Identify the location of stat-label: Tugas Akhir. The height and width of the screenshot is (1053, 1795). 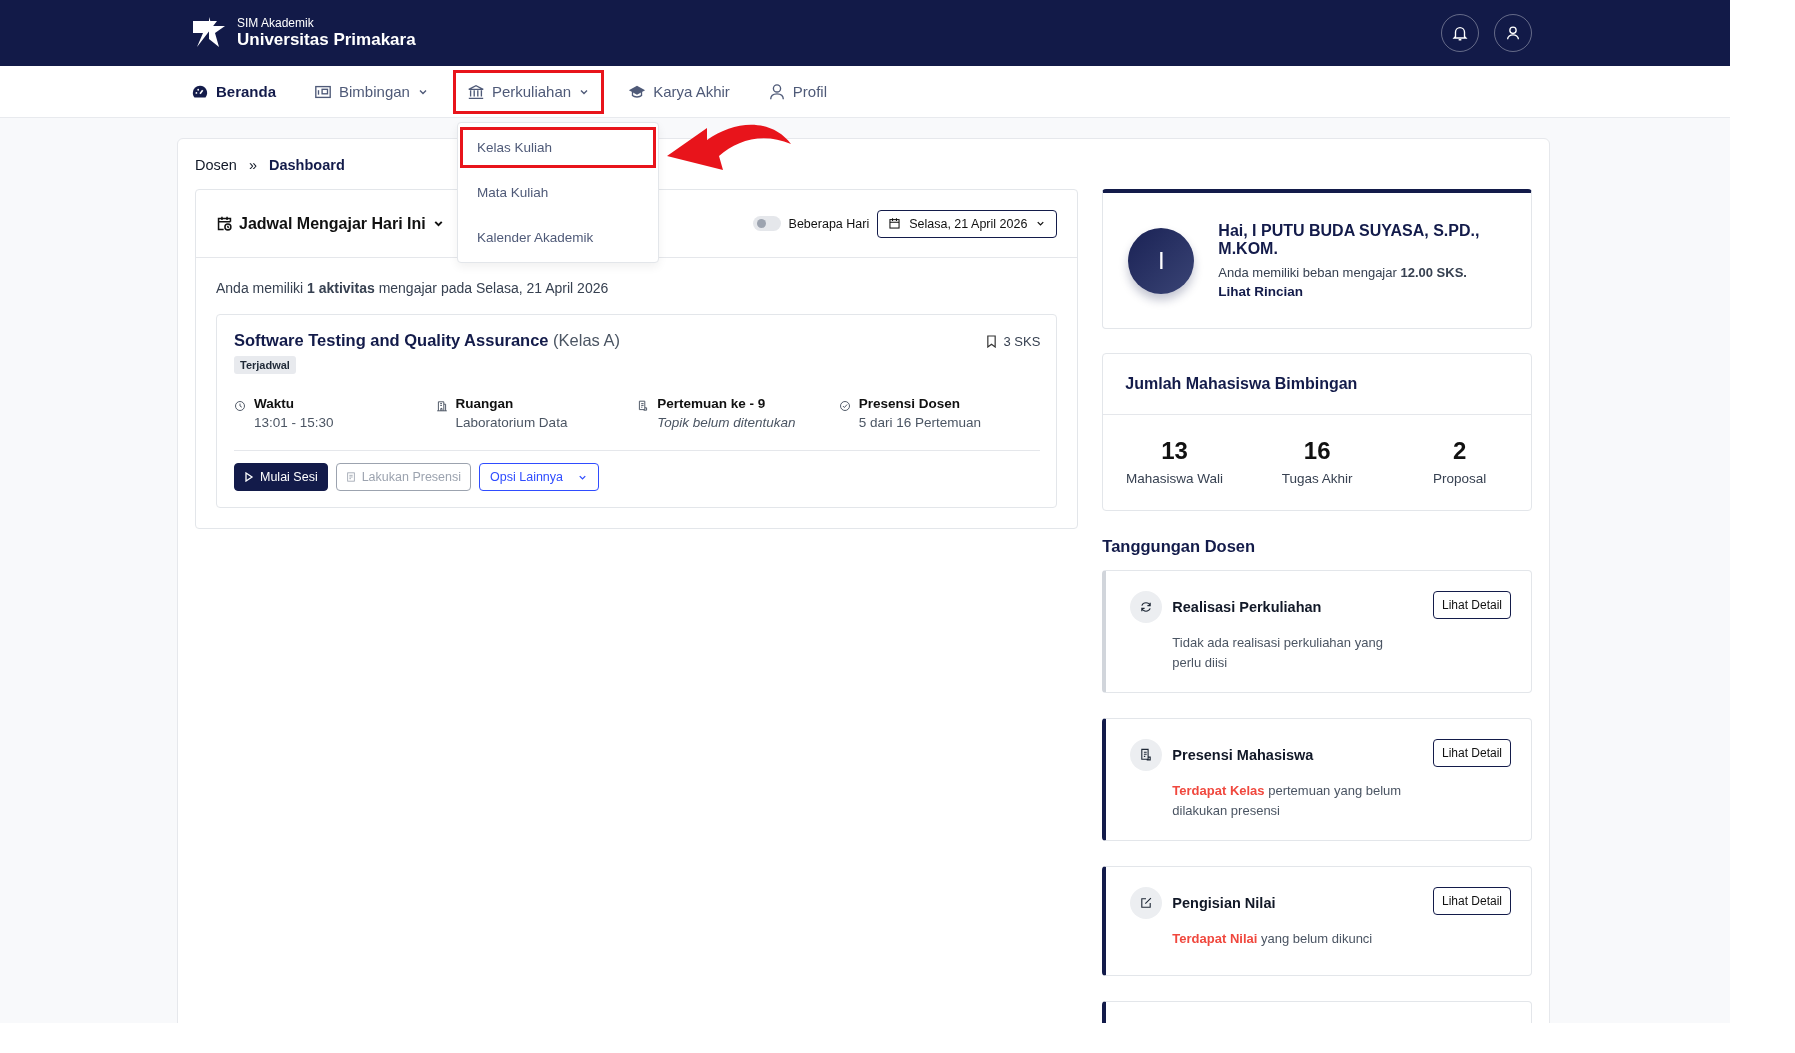
(1317, 478).